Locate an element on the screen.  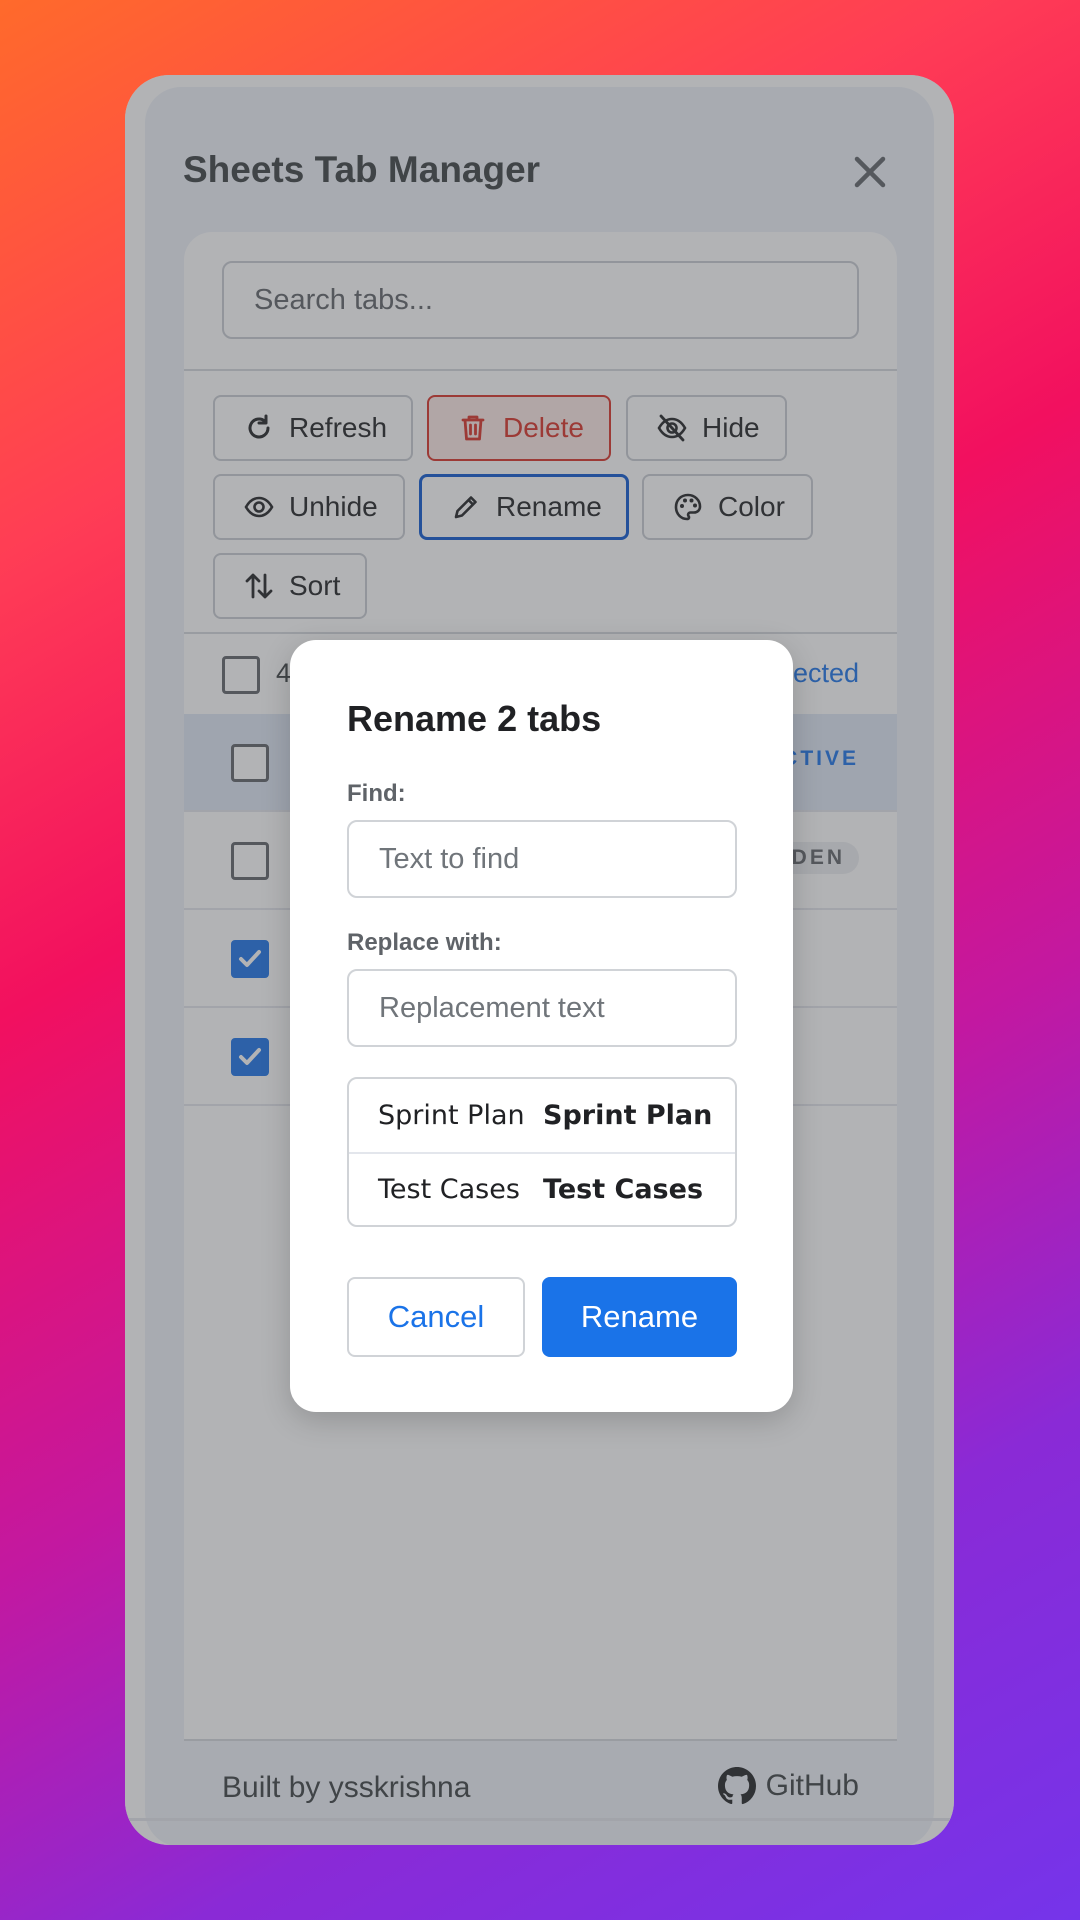
replace-input is located at coordinates (542, 1008).